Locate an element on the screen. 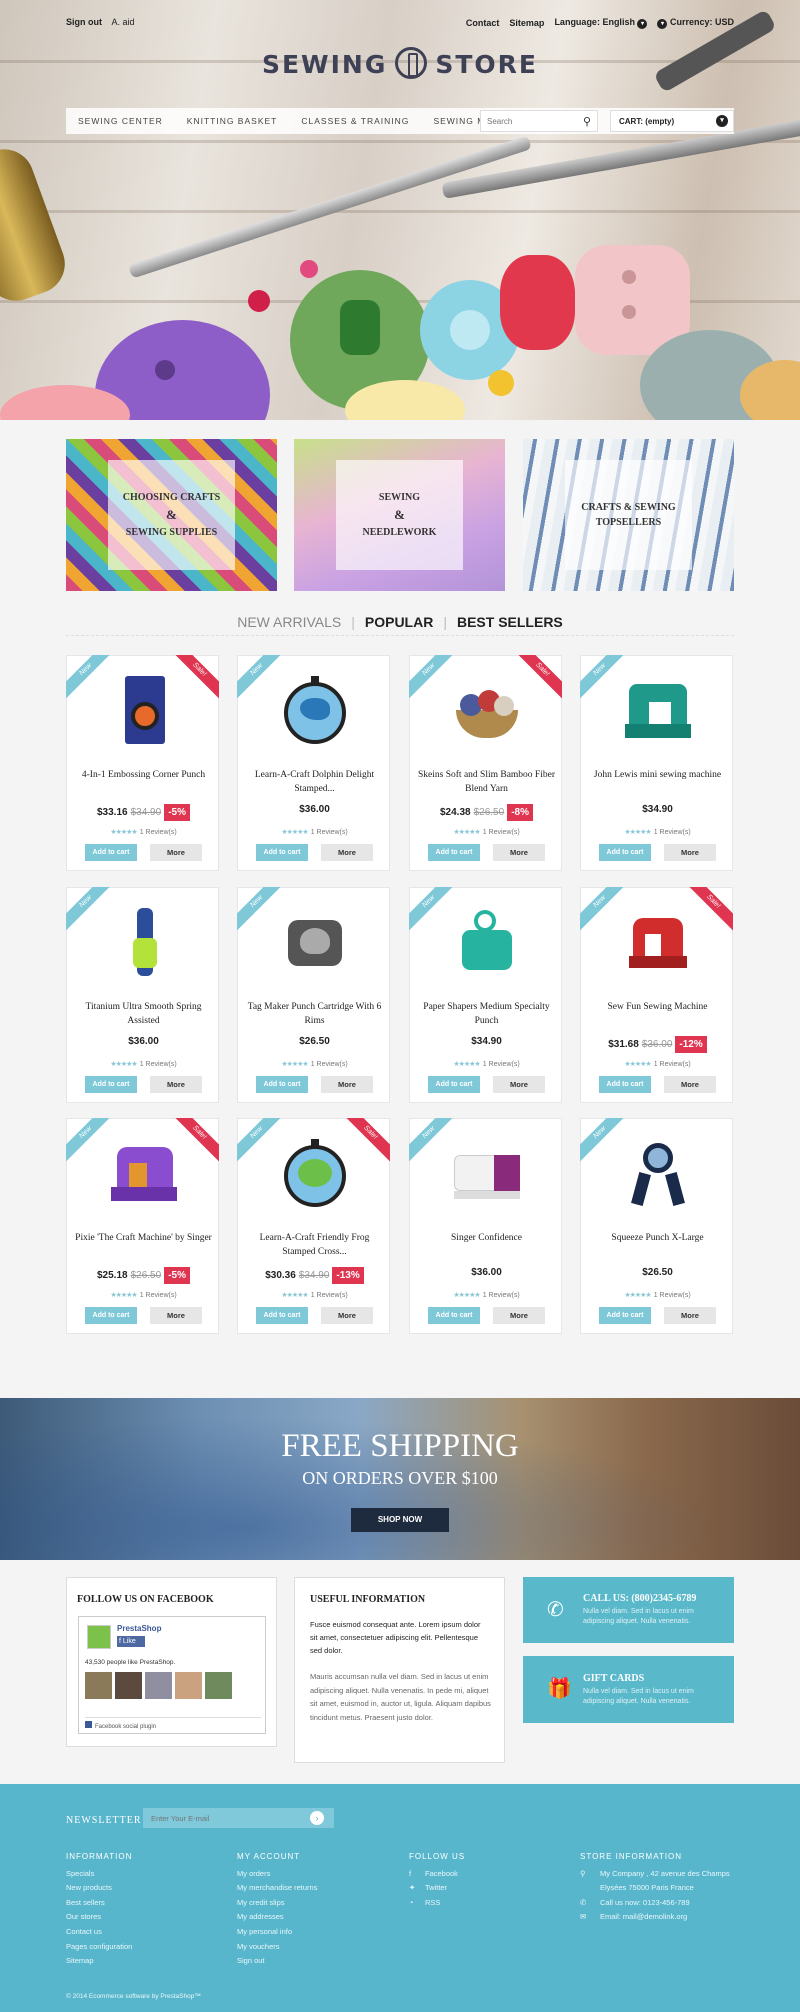 The height and width of the screenshot is (2012, 800). user-account-link: A. aid is located at coordinates (123, 22).